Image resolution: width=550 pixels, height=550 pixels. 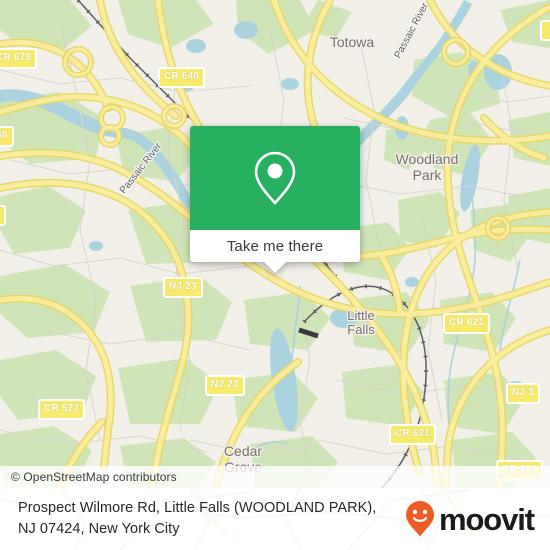 I want to click on road-shield-i-80: 80, so click(x=7, y=136).